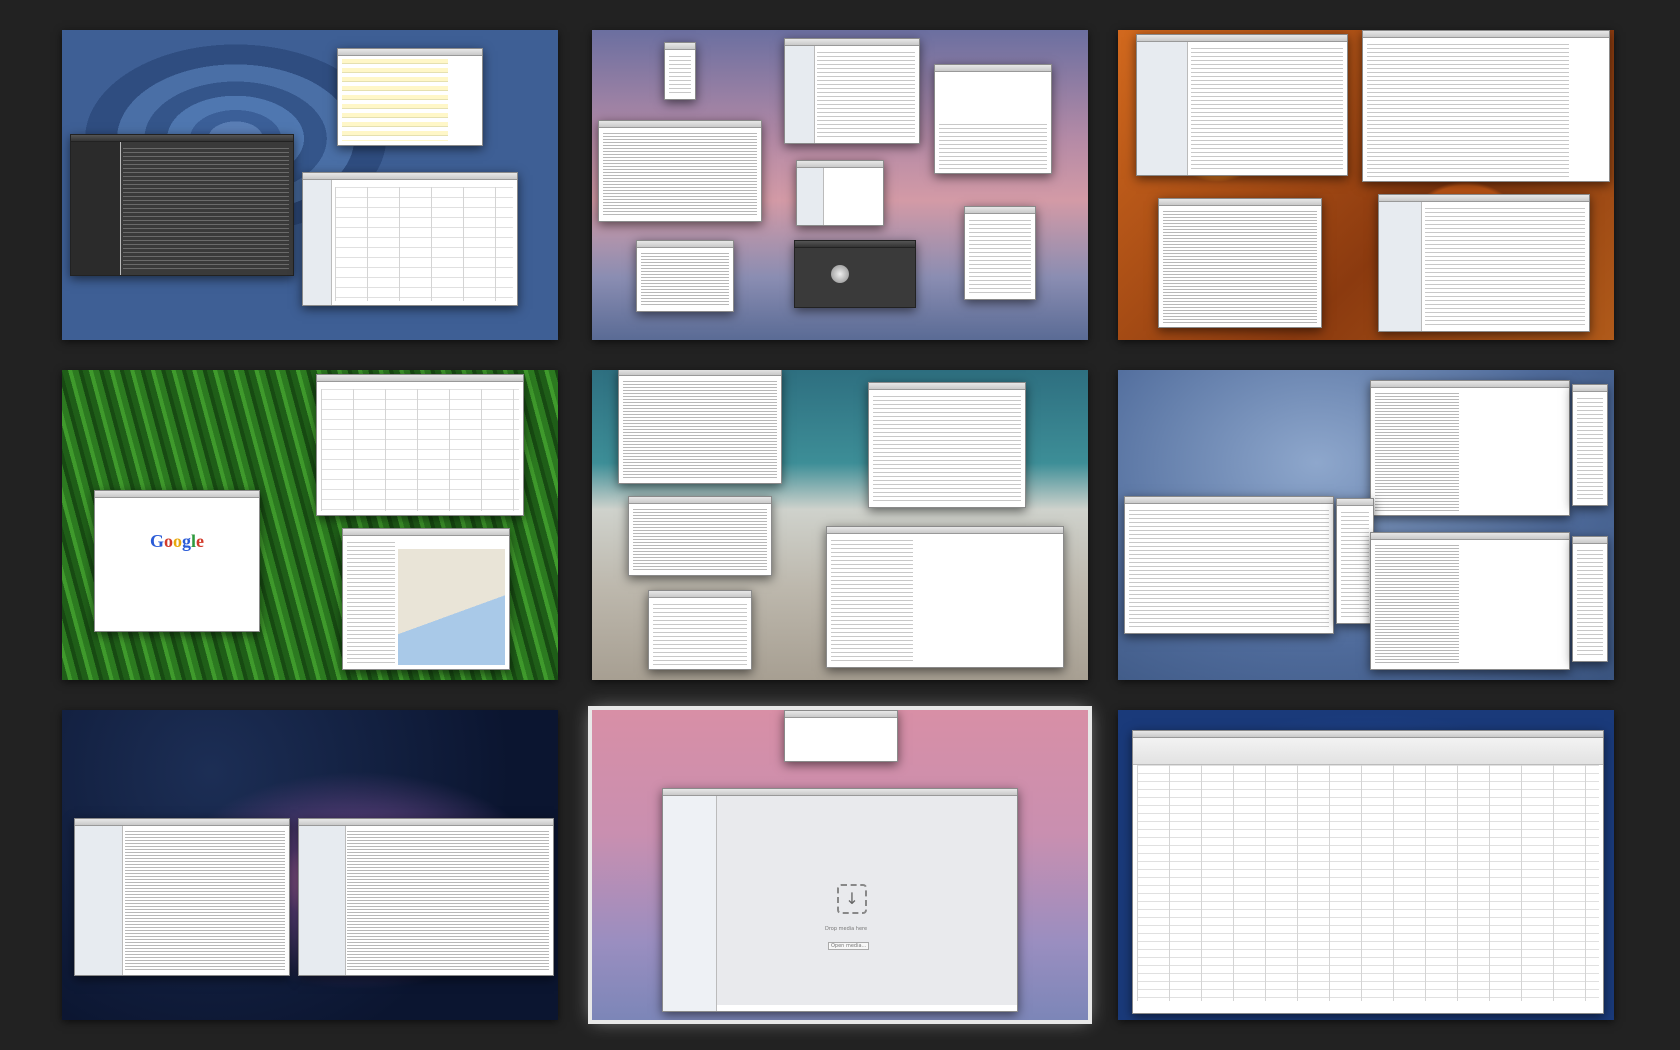 The image size is (1680, 1050). I want to click on docs-window, so click(1484, 263).